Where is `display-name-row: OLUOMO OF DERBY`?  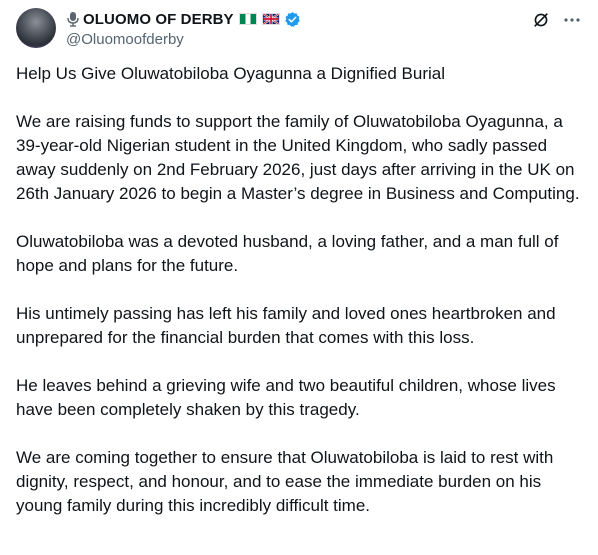
display-name-row: OLUOMO OF DERBY is located at coordinates (183, 19).